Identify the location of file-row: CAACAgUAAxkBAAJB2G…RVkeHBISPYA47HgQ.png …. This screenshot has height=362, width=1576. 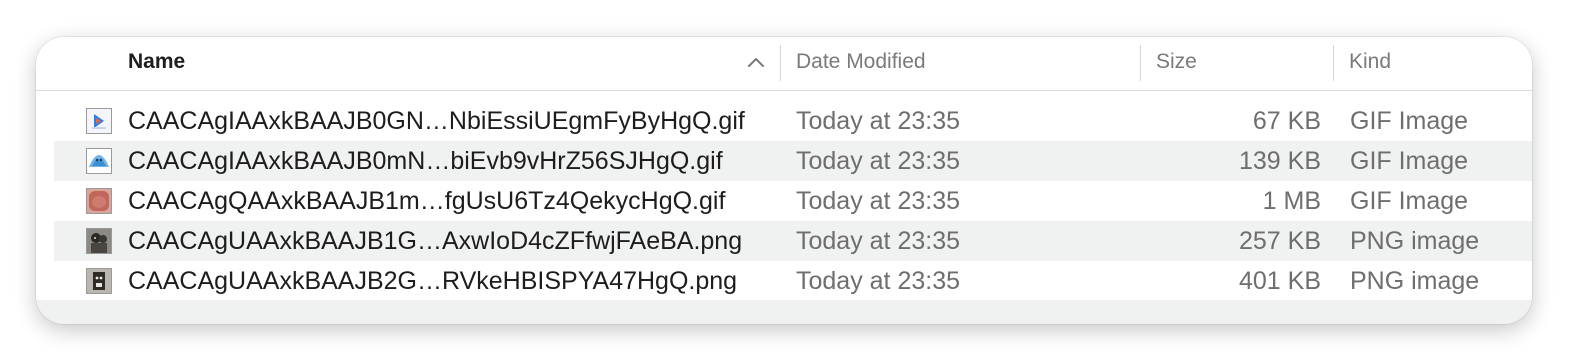
(793, 281).